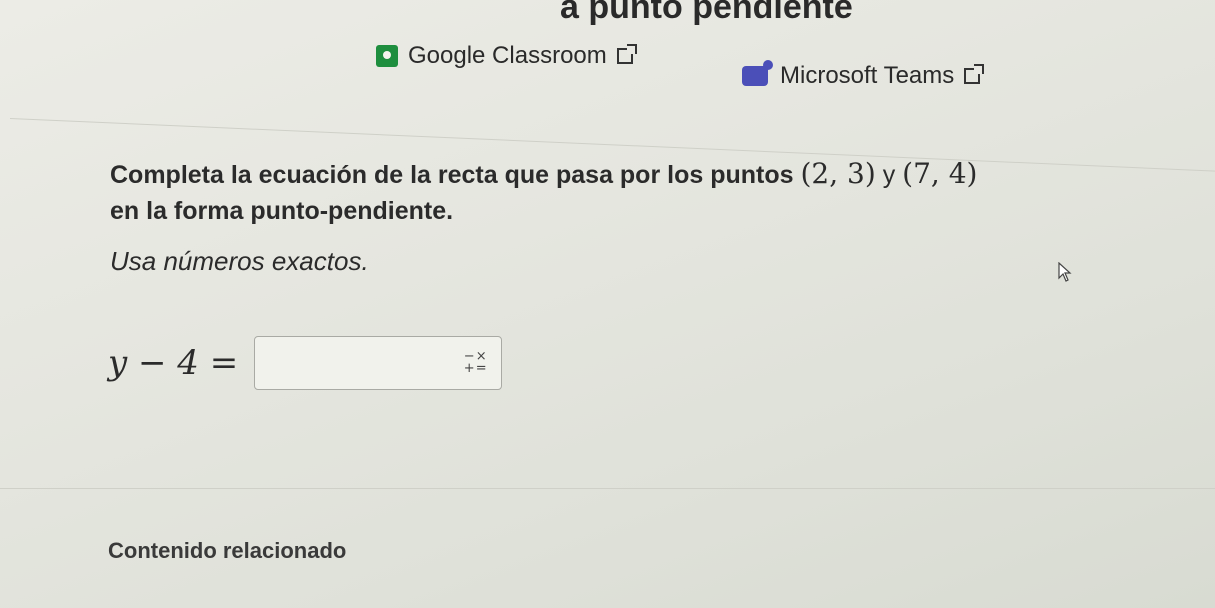  What do you see at coordinates (282, 211) in the screenshot?
I see `question-text-line2: en la forma punto-pendiente.` at bounding box center [282, 211].